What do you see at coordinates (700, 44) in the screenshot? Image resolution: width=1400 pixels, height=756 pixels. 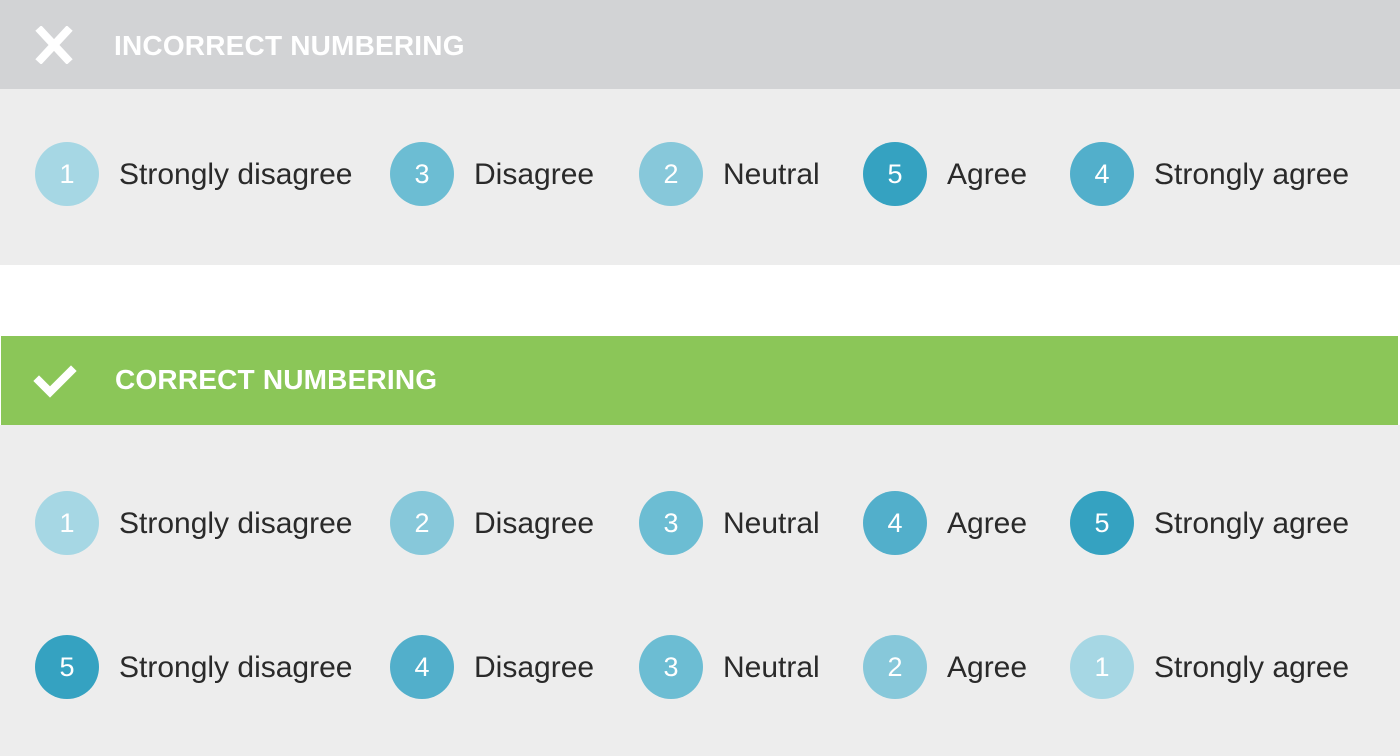 I see `incorrect-header: INCORRECT NUMBERING` at bounding box center [700, 44].